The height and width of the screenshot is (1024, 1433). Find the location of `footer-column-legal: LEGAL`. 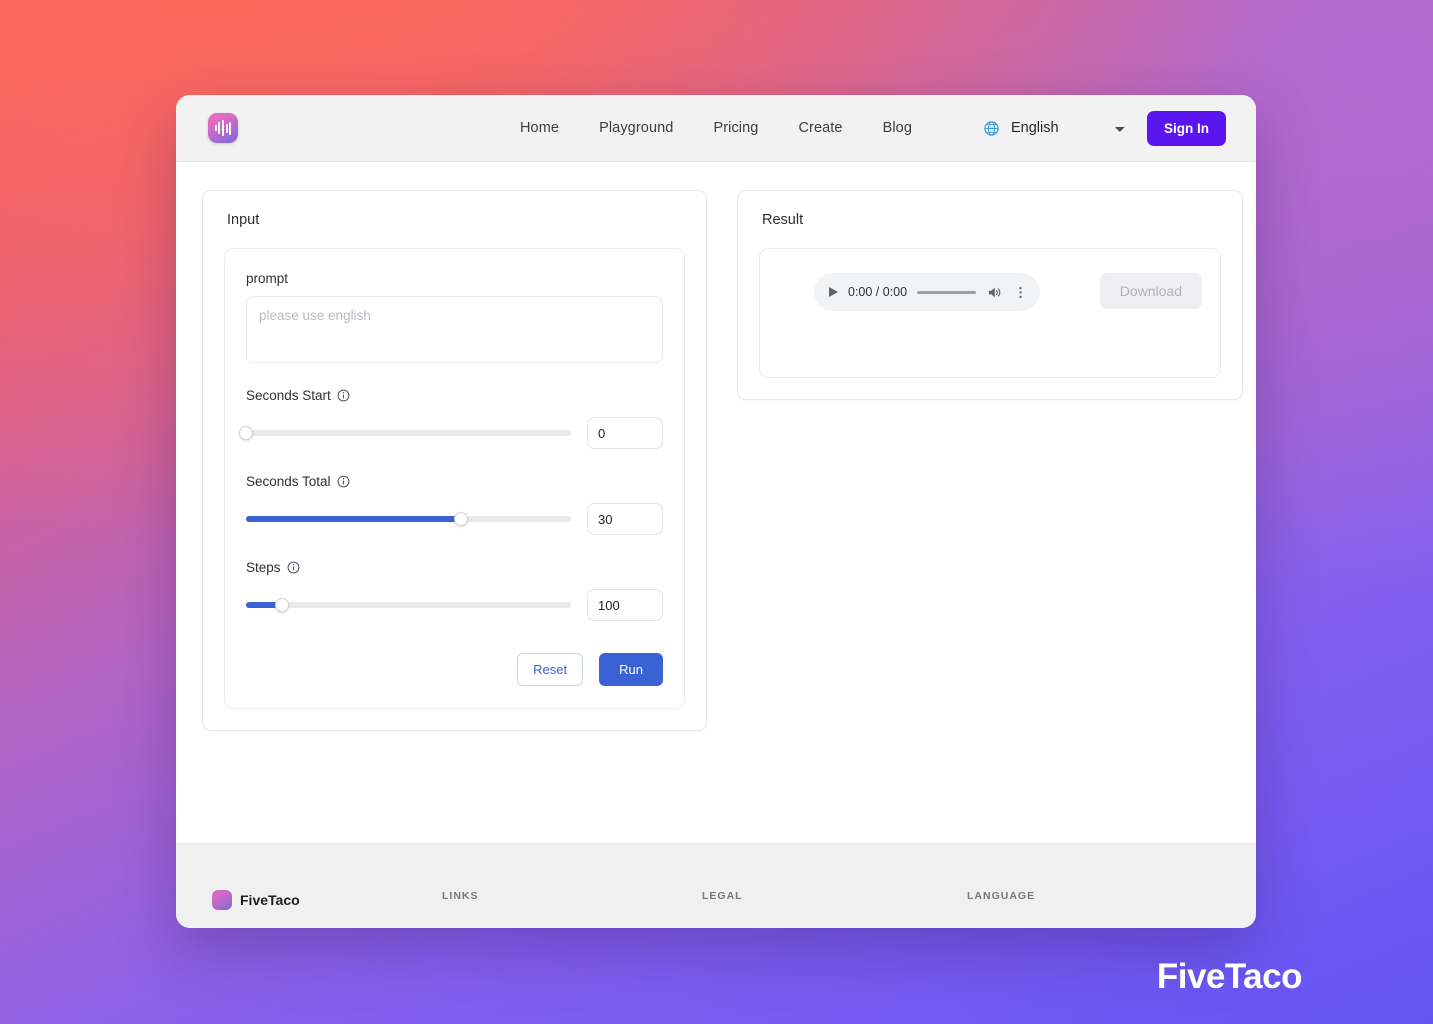

footer-column-legal: LEGAL is located at coordinates (834, 896).